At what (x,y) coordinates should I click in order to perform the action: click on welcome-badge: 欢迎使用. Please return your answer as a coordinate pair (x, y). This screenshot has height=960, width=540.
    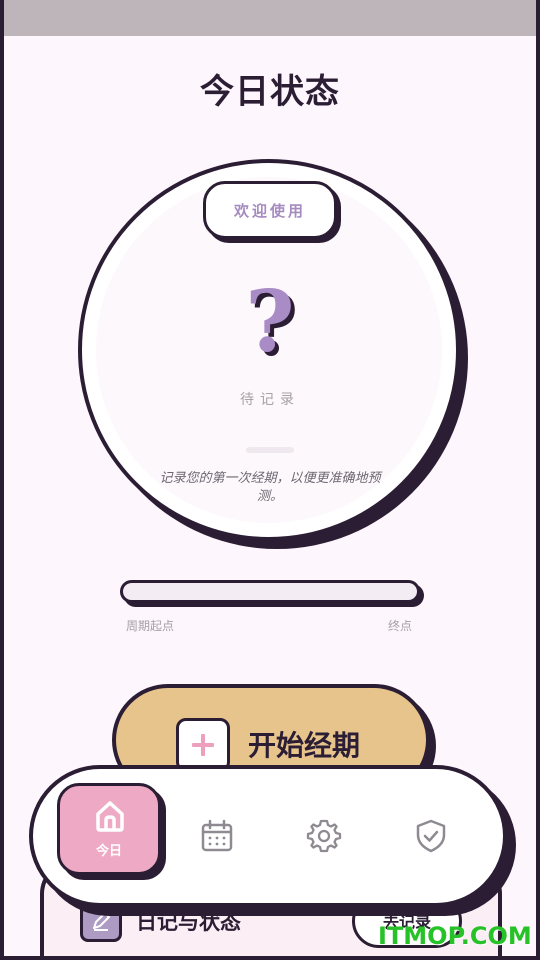
    Looking at the image, I should click on (270, 210).